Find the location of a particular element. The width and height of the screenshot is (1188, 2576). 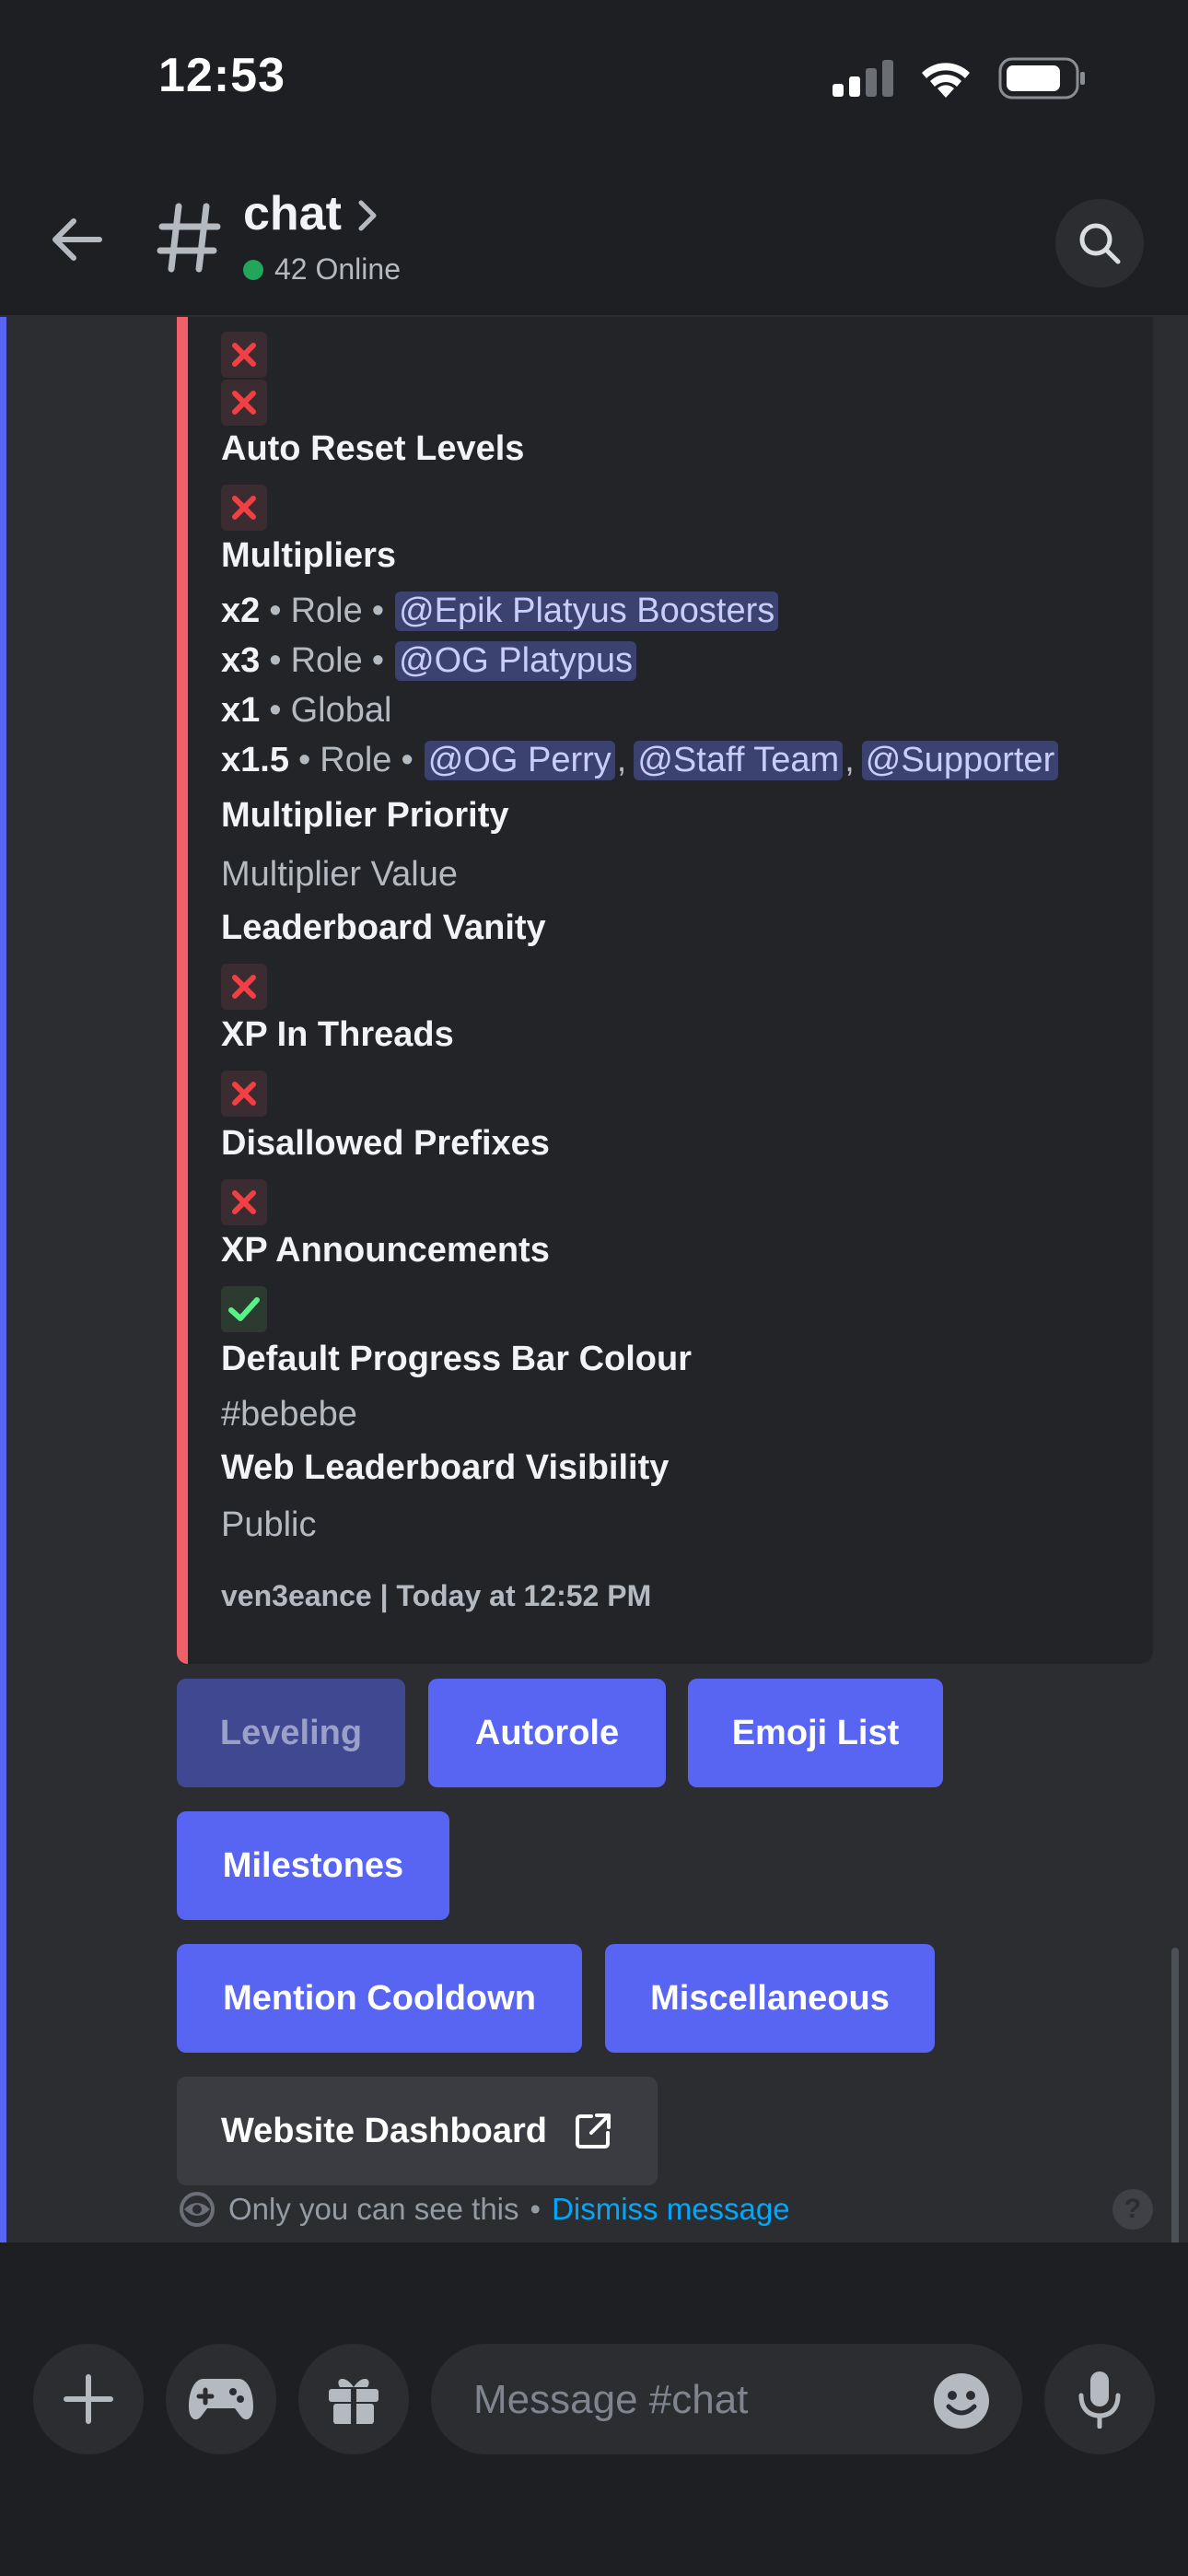

ephemeral-notice: Only you can see this • Dismiss message is located at coordinates (483, 2209).